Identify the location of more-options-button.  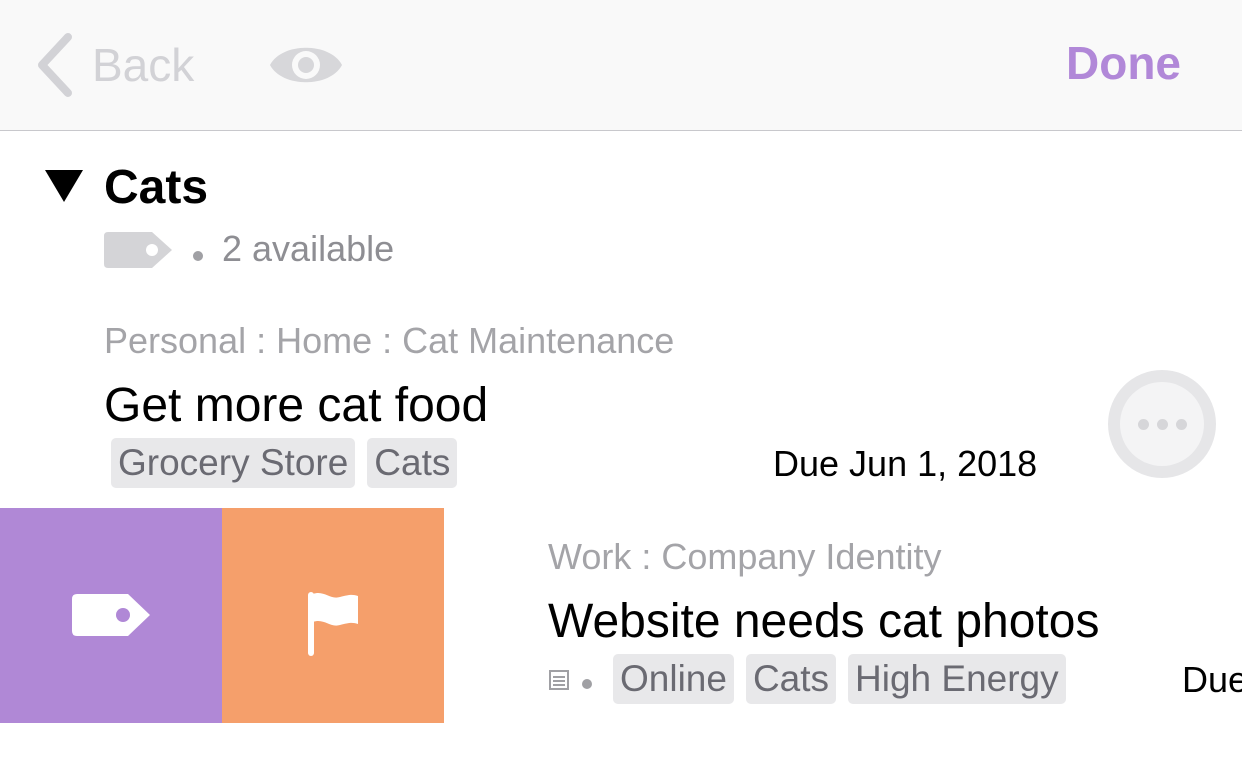
(1162, 424).